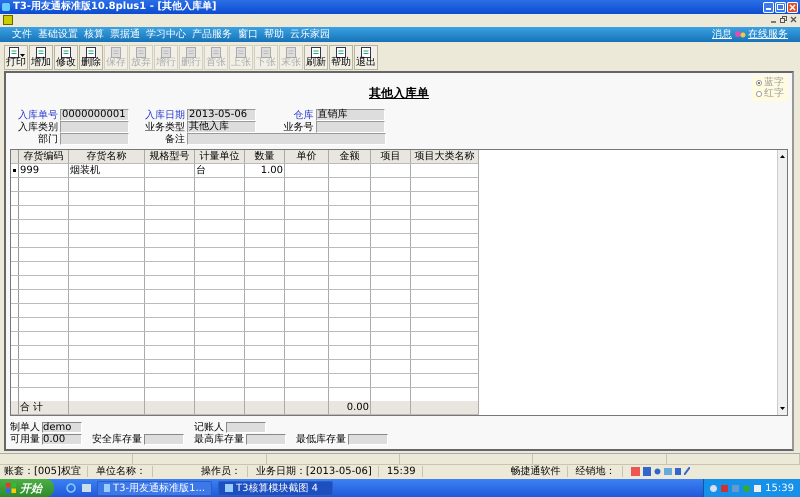 The image size is (800, 497). What do you see at coordinates (793, 19) in the screenshot?
I see `close-icon` at bounding box center [793, 19].